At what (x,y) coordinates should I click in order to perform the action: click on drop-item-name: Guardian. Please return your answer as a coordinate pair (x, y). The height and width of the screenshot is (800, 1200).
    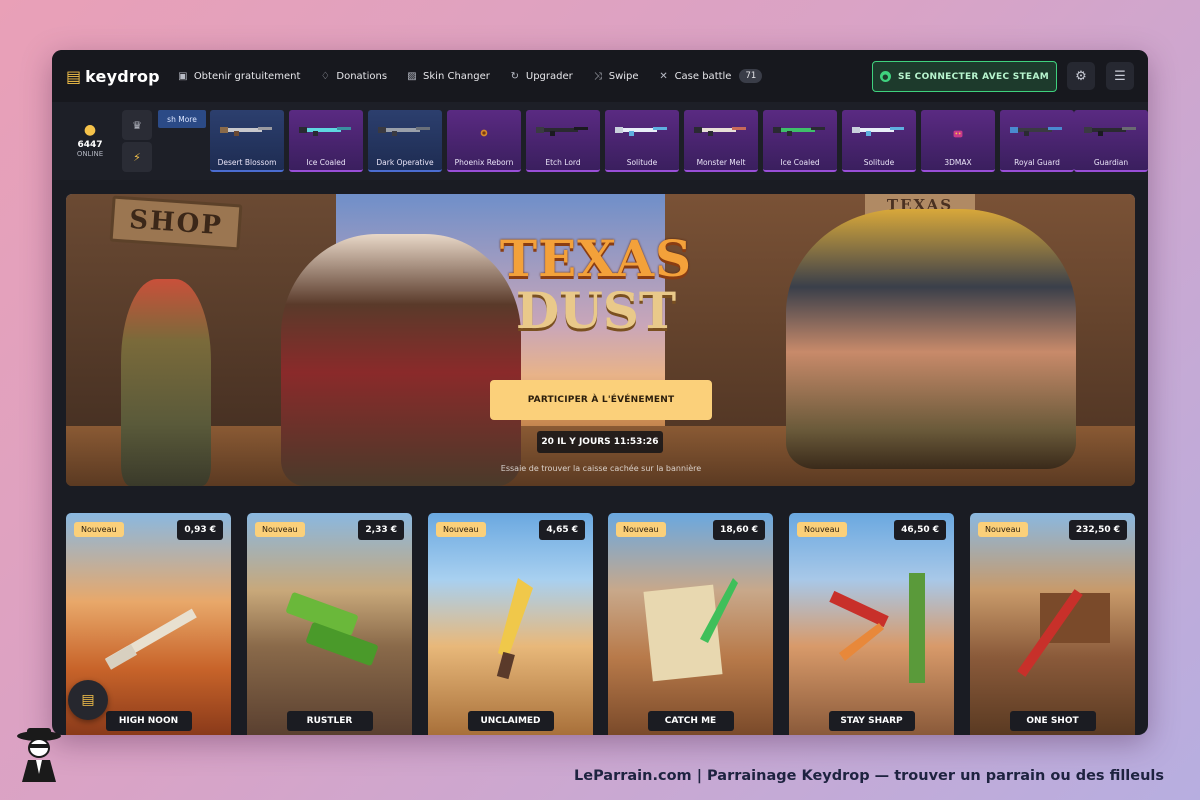
    Looking at the image, I should click on (1111, 162).